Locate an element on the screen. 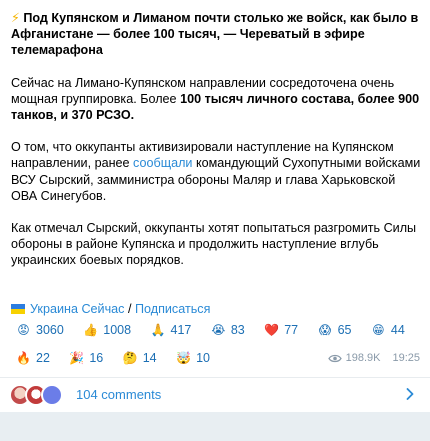  reaction-count: 22 is located at coordinates (43, 358).